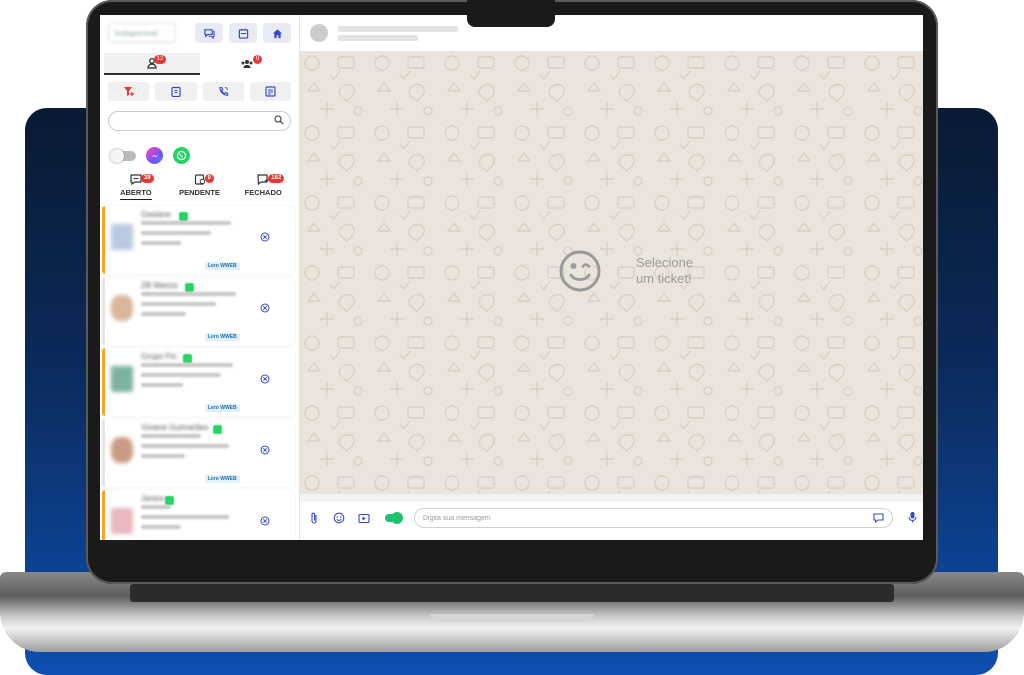 The image size is (1024, 675). Describe the element at coordinates (457, 518) in the screenshot. I see `message-input-placeholder: Digita sua mensagem` at that location.